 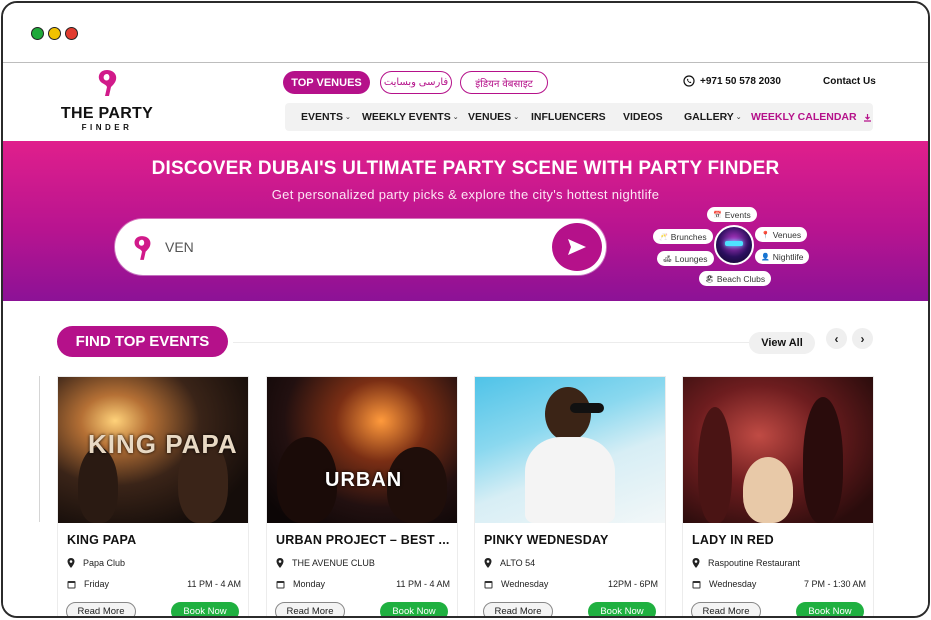 I want to click on nav-weekly-calendar-label: WEEKLY CALENDAR, so click(x=804, y=117).